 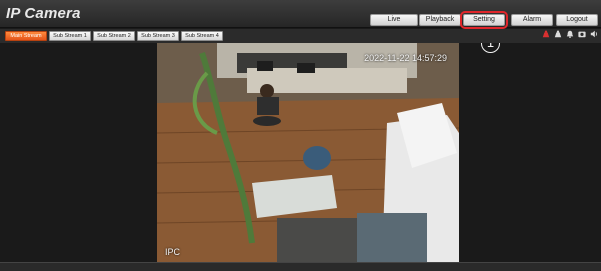 What do you see at coordinates (202, 36) in the screenshot?
I see `tab-sub-stream-4: Sub Stream 4` at bounding box center [202, 36].